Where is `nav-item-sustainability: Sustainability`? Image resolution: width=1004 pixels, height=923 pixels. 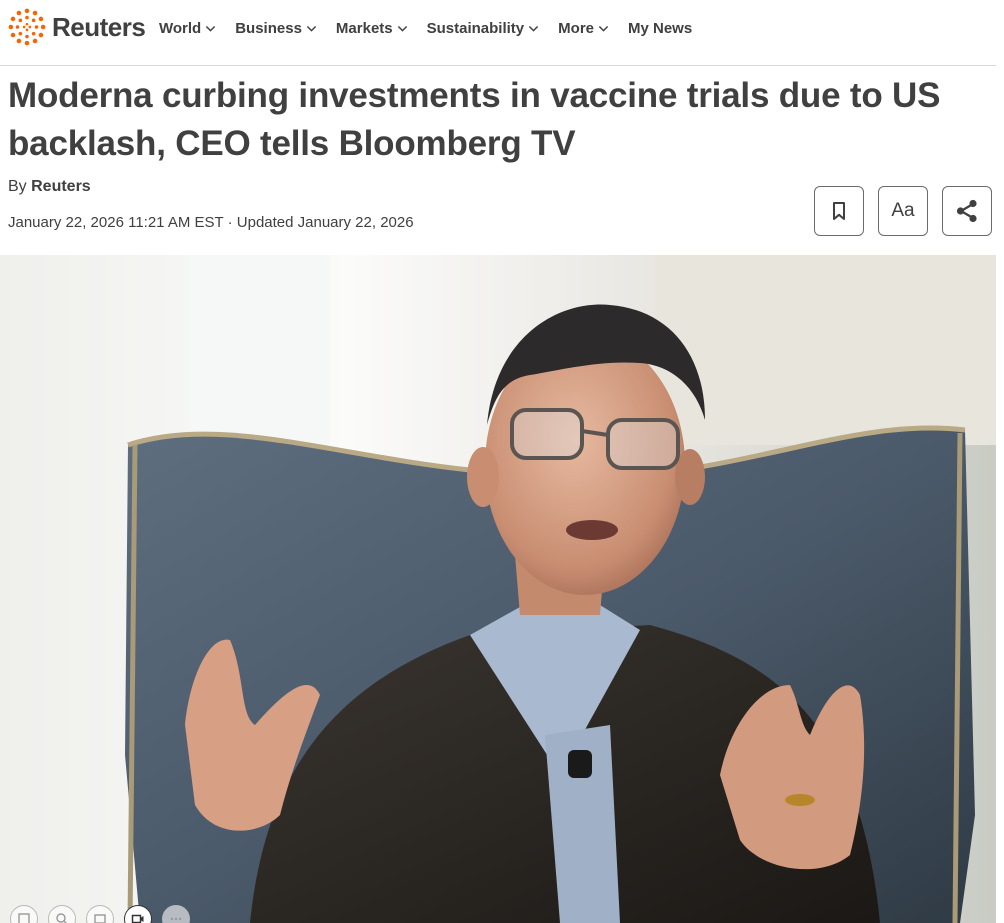 nav-item-sustainability: Sustainability is located at coordinates (483, 28).